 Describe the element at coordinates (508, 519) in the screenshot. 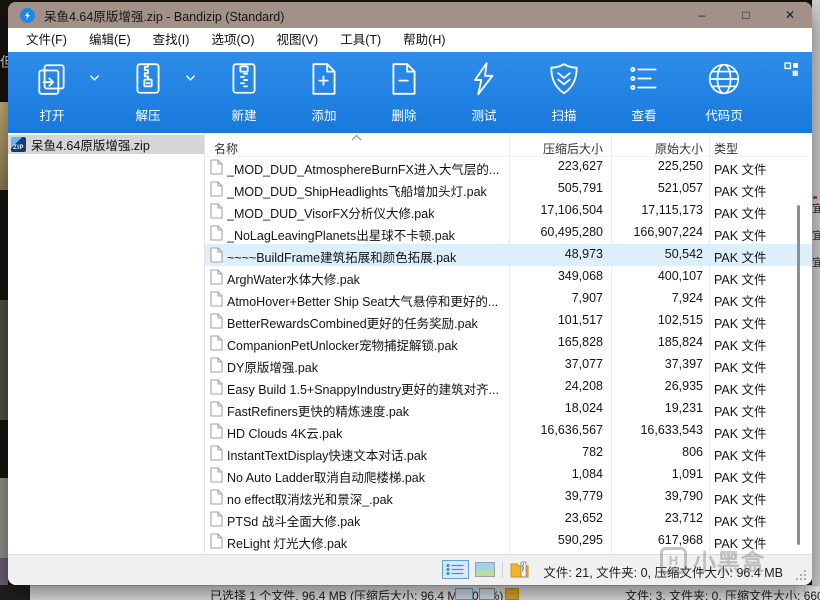

I see `file-row: PTSd 战斗全面大修.pak 23,652 23,712 PAK 文件` at that location.